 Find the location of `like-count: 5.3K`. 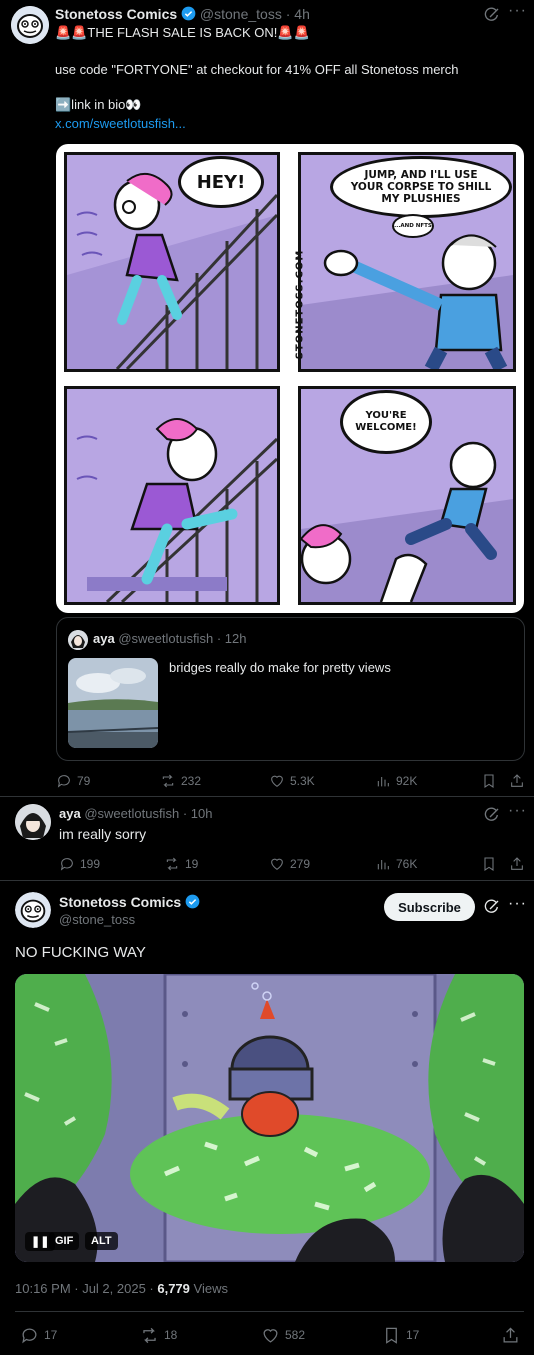

like-count: 5.3K is located at coordinates (302, 781).